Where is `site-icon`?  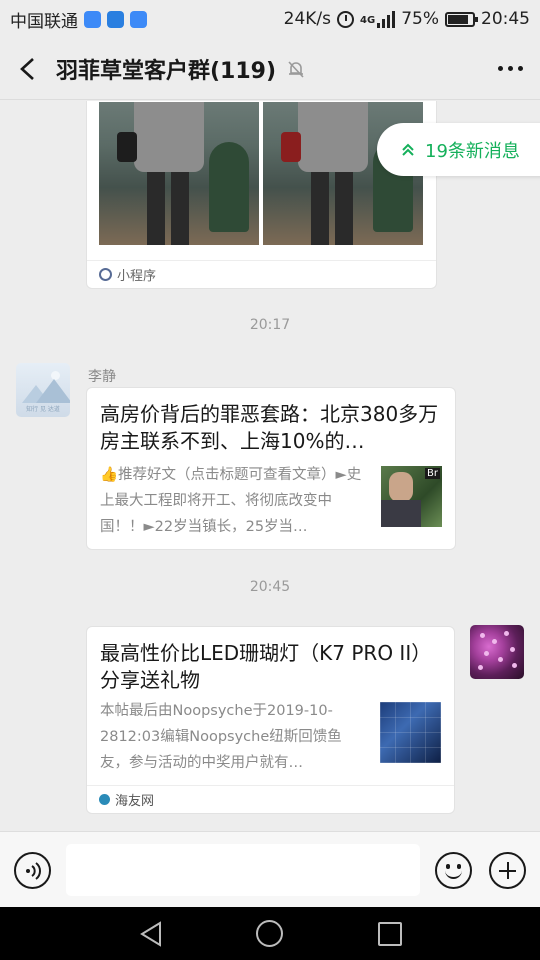 site-icon is located at coordinates (104, 799).